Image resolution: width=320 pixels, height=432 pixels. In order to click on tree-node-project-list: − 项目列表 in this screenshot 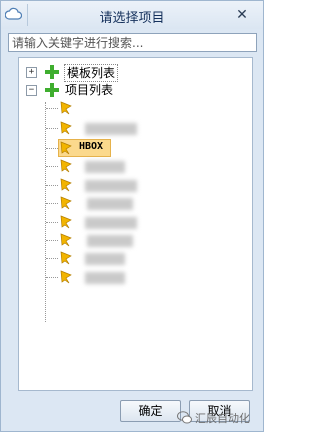, I will do `click(119, 91)`.